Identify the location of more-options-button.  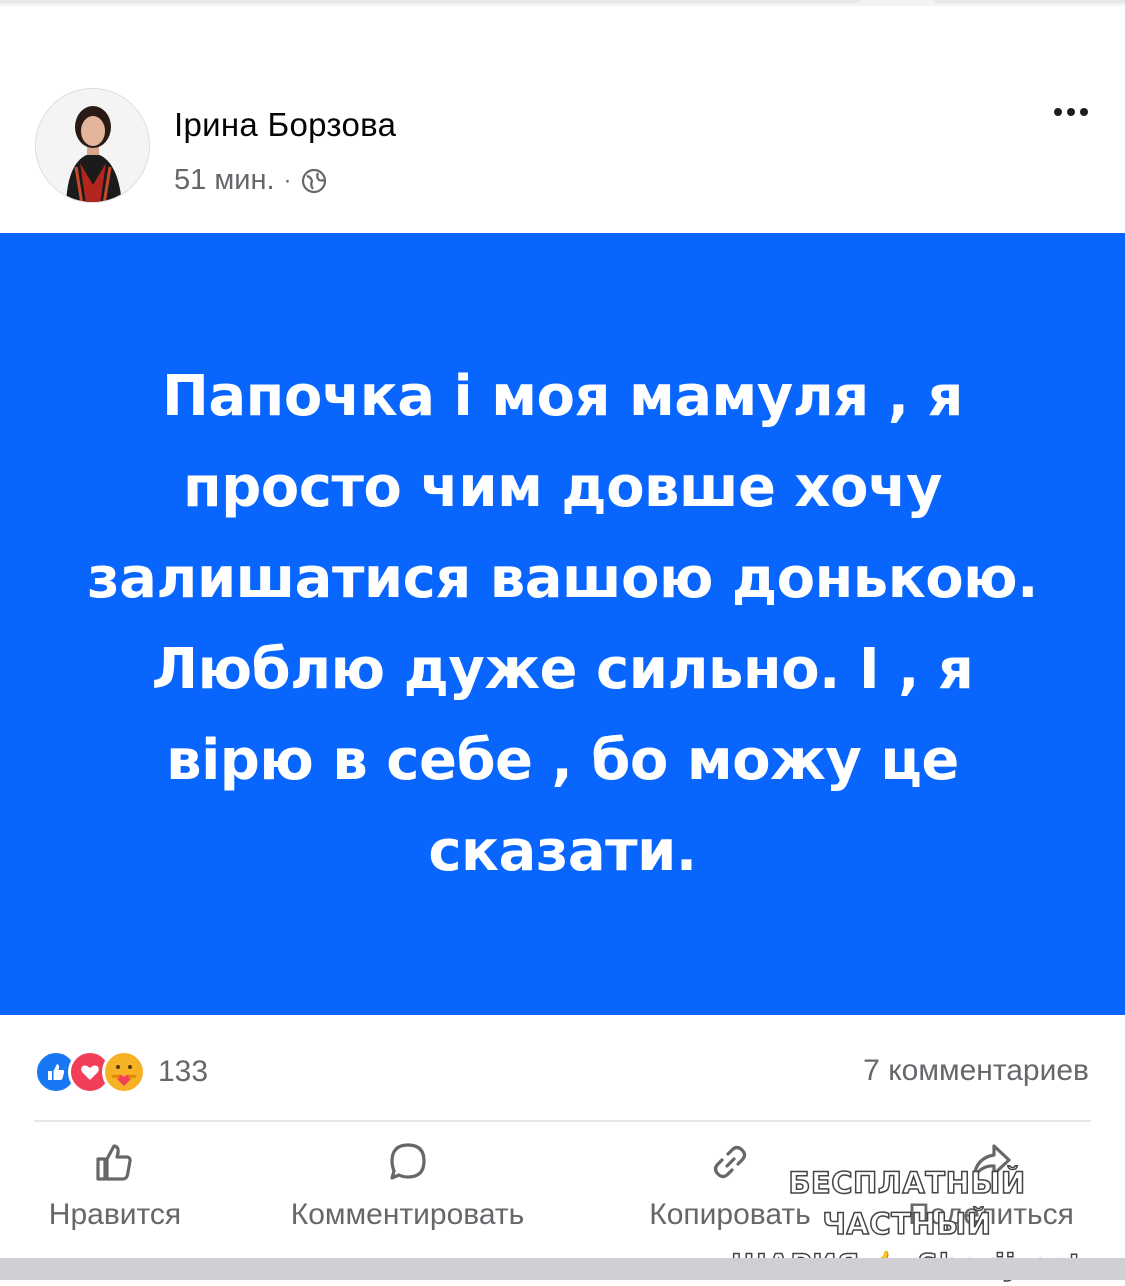
(1071, 112).